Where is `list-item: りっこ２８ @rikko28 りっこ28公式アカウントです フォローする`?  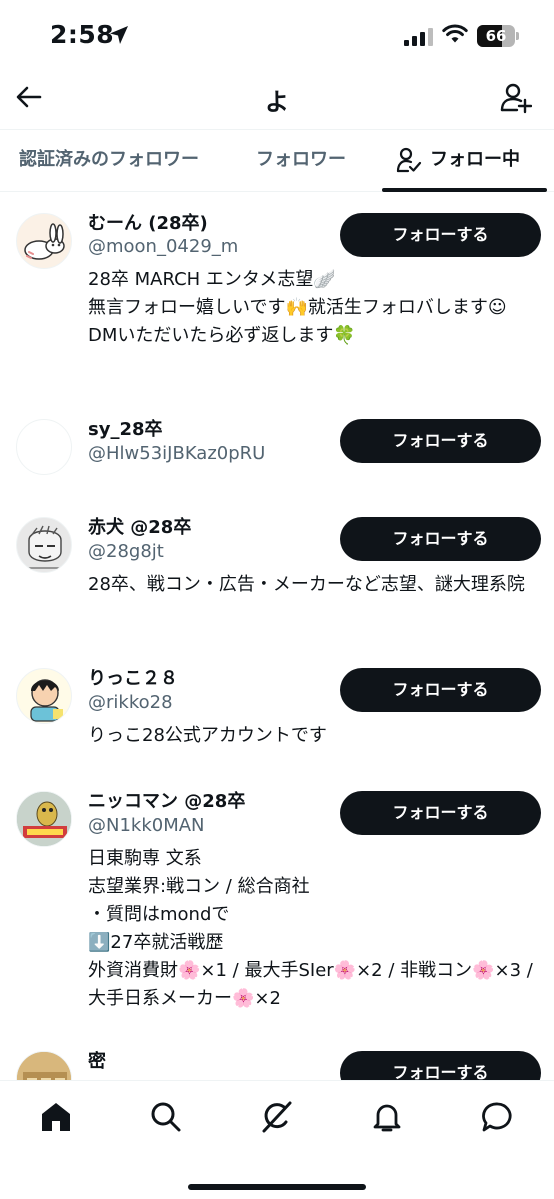 list-item: りっこ２８ @rikko28 りっこ28公式アカウントです フォローする is located at coordinates (277, 708).